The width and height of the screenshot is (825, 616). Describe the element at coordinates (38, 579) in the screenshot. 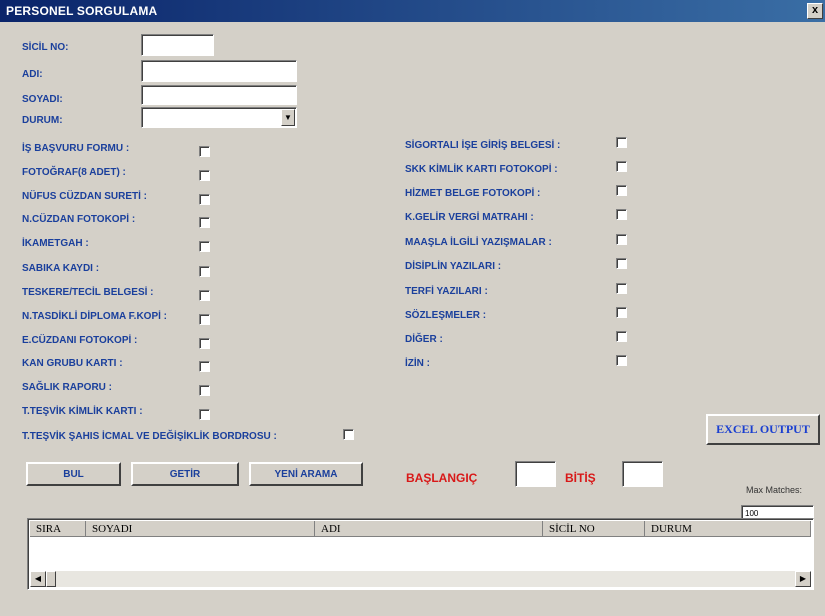

I see `arrow-left-icon: ◀` at that location.